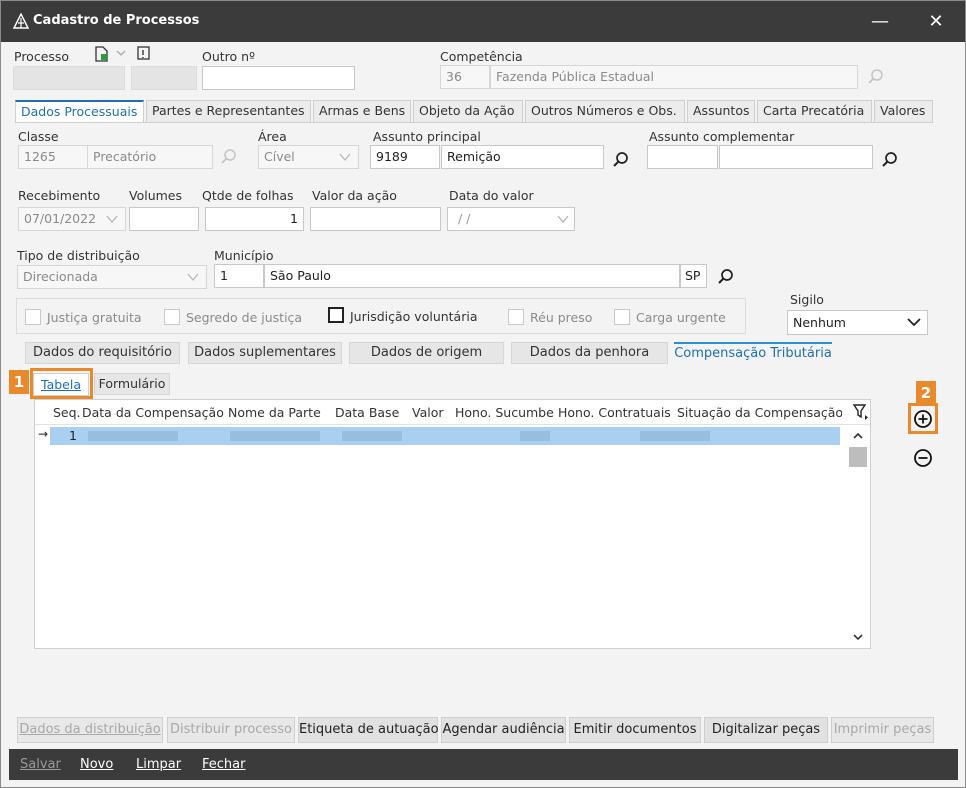 This screenshot has width=966, height=788. I want to click on classe-label: Classe, so click(38, 136).